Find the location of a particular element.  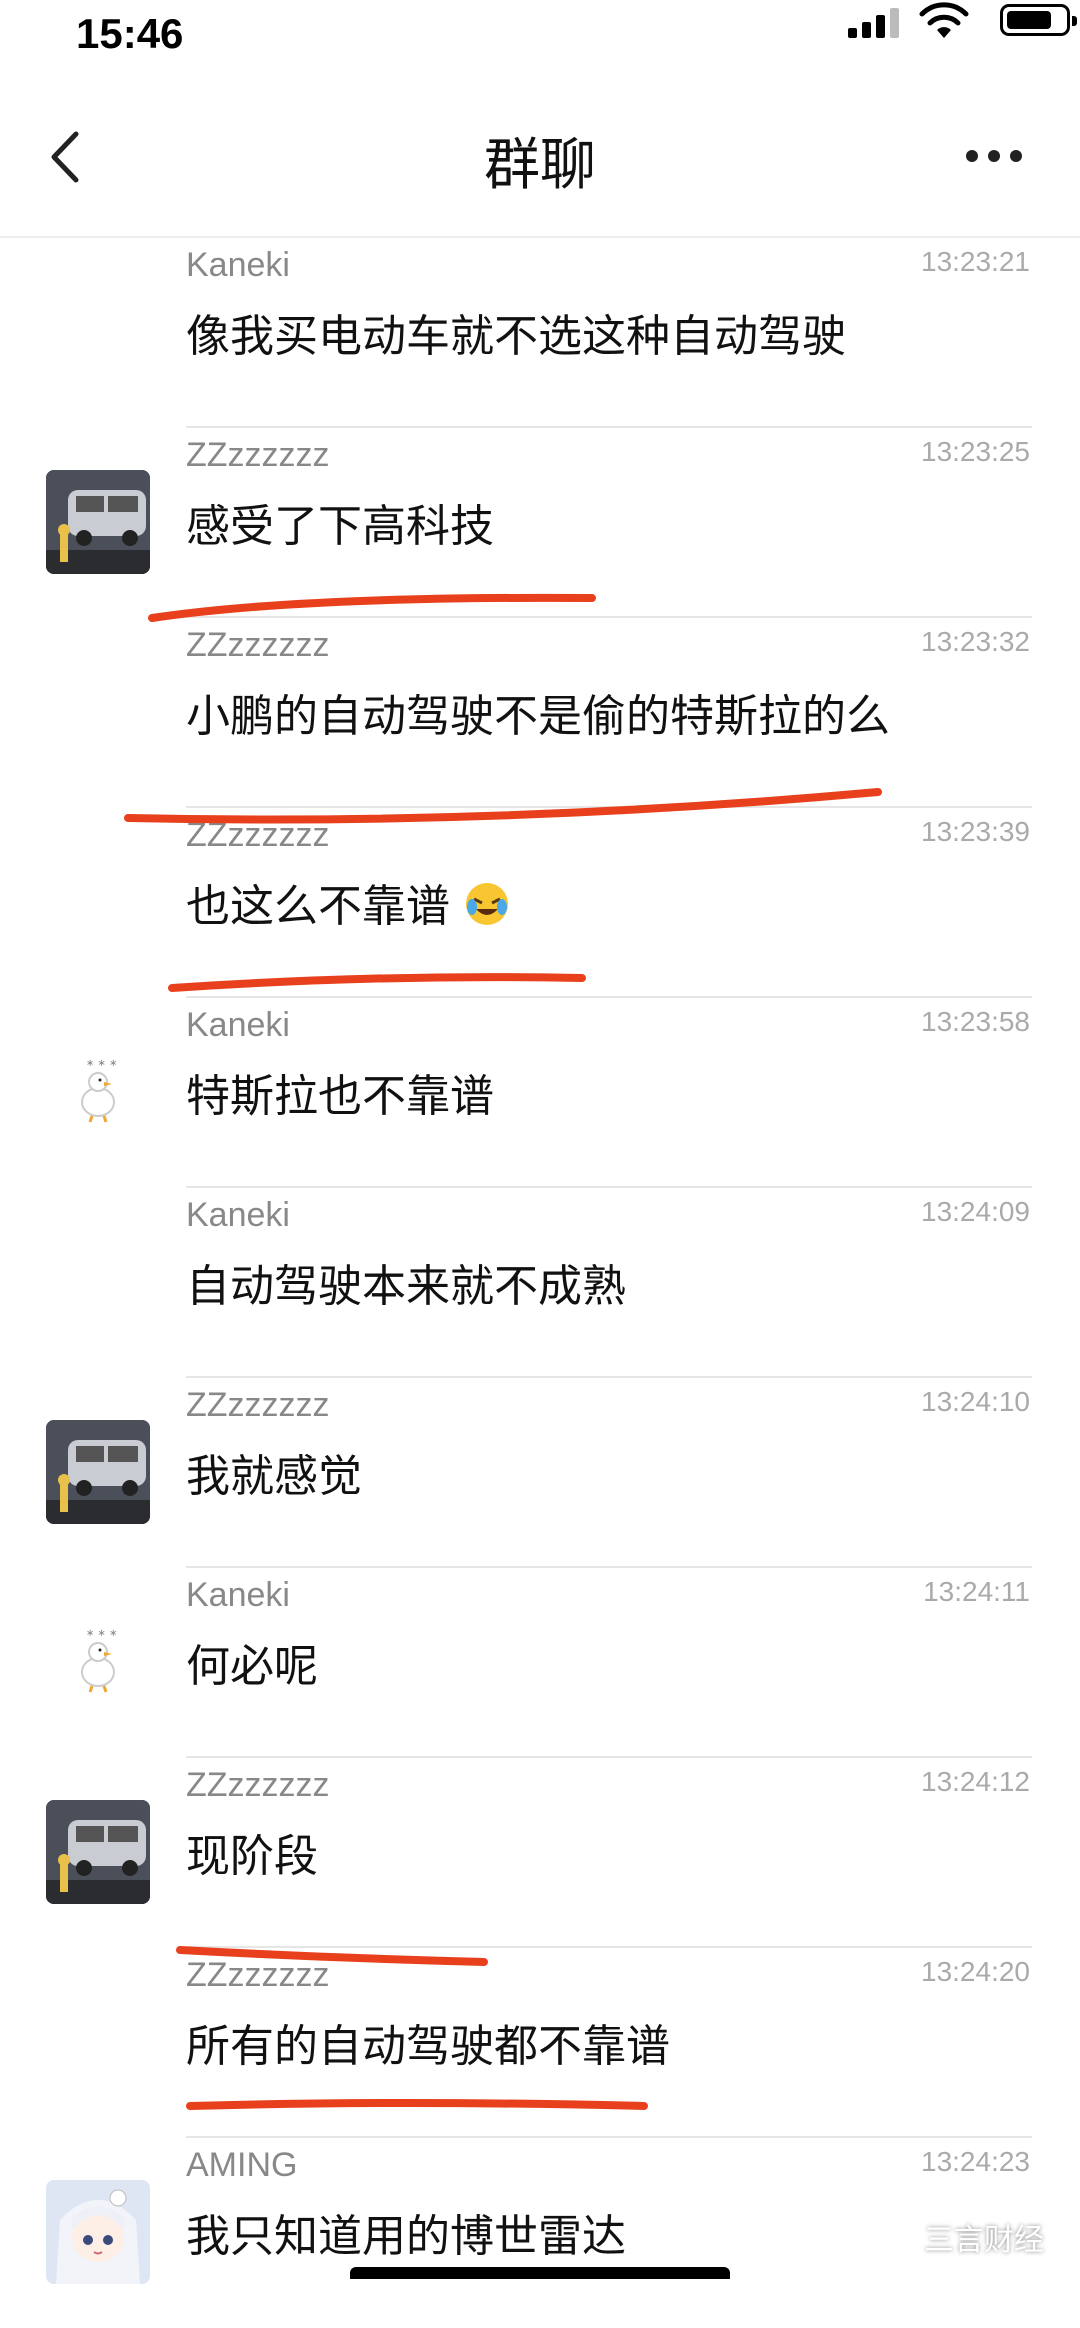

message-text: 特斯拉也不靠谱 is located at coordinates (340, 1092).